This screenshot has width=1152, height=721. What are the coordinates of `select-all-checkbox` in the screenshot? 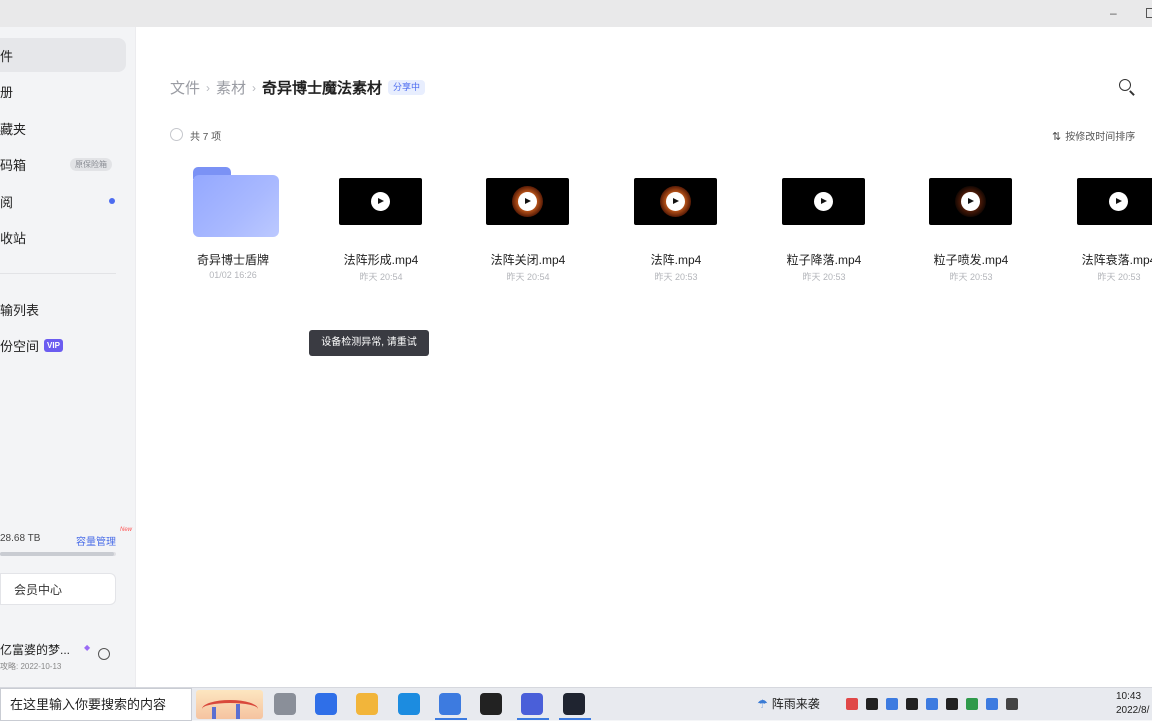 It's located at (176, 134).